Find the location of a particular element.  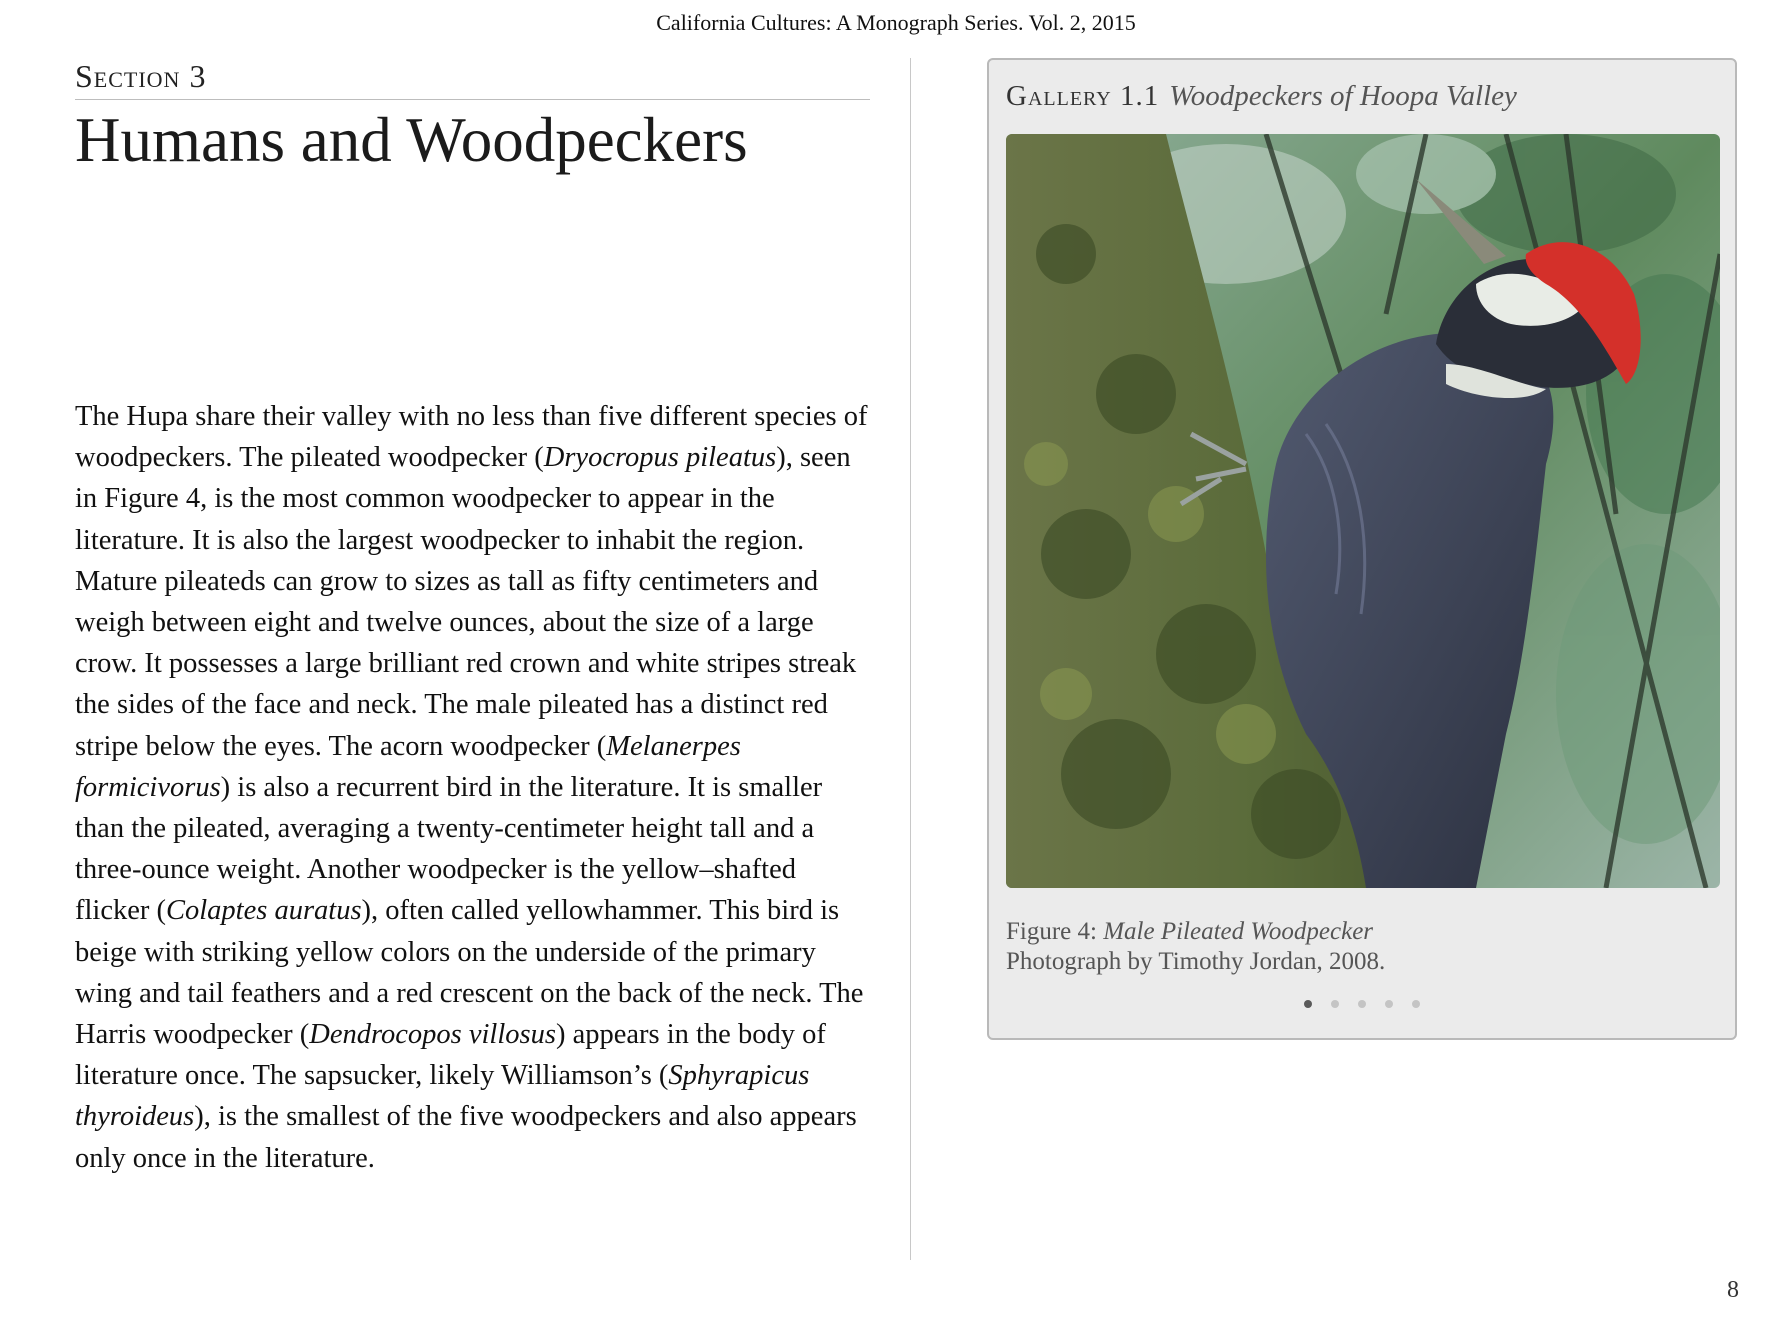

page-number: 8 is located at coordinates (1733, 1290).